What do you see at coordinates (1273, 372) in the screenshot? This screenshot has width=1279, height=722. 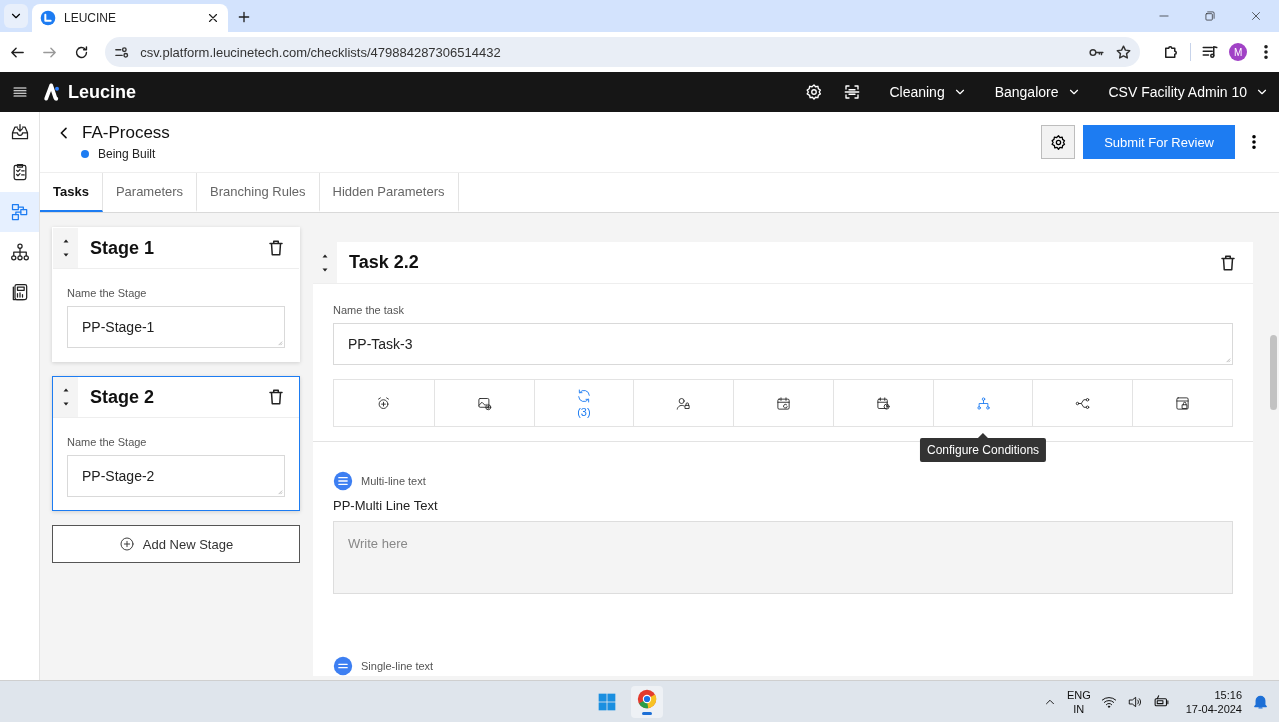 I see `scrollbar` at bounding box center [1273, 372].